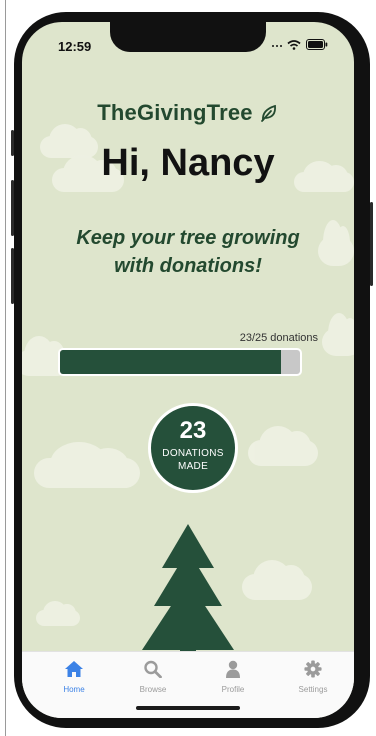 The width and height of the screenshot is (376, 736). I want to click on signal-icon, so click(277, 46).